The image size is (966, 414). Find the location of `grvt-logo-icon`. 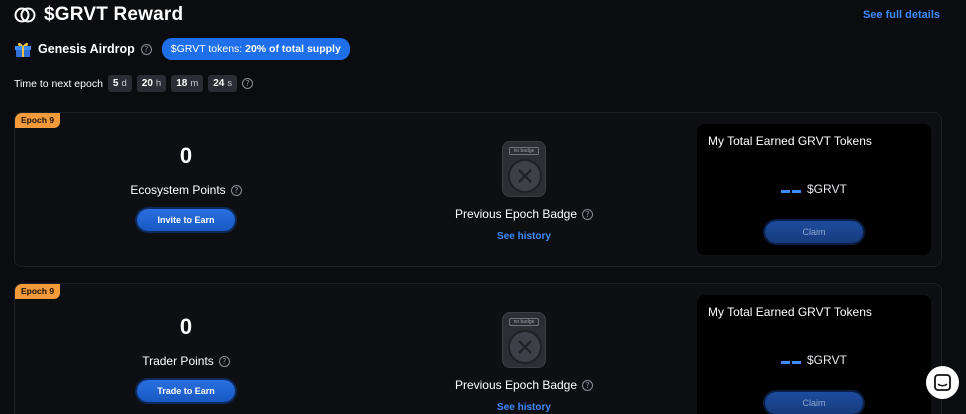

grvt-logo-icon is located at coordinates (25, 15).